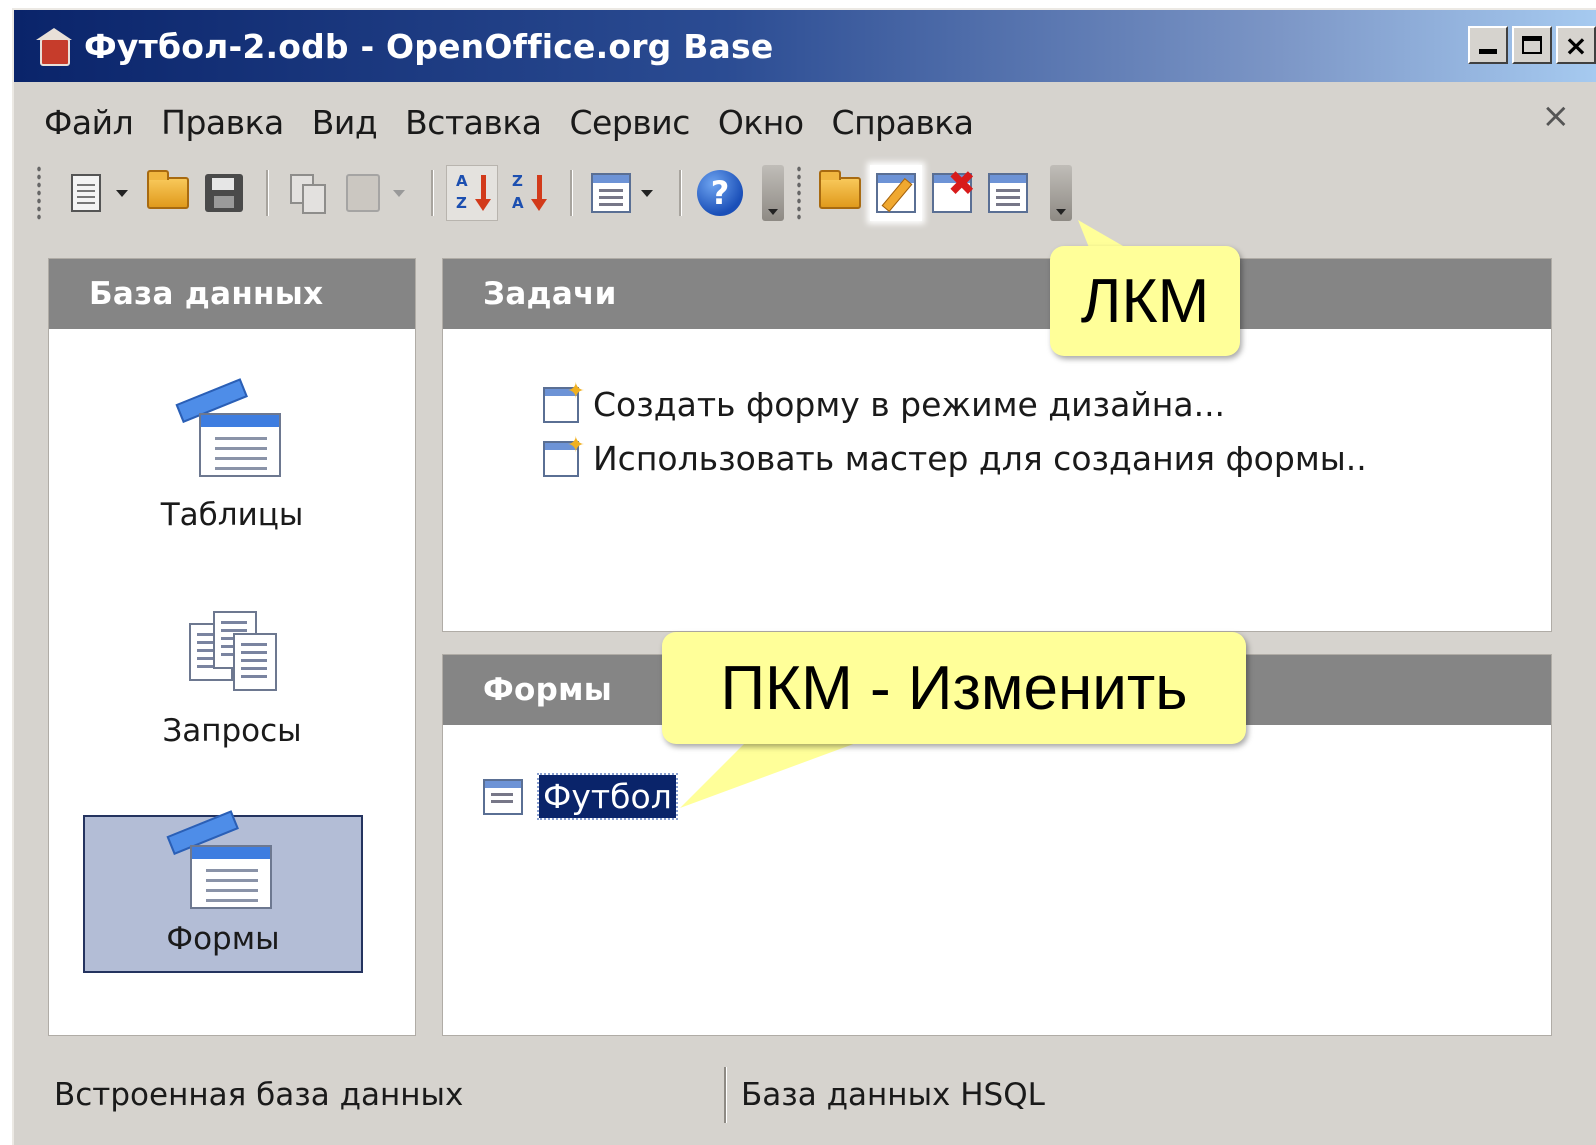 The width and height of the screenshot is (1596, 1145). I want to click on open-button, so click(168, 193).